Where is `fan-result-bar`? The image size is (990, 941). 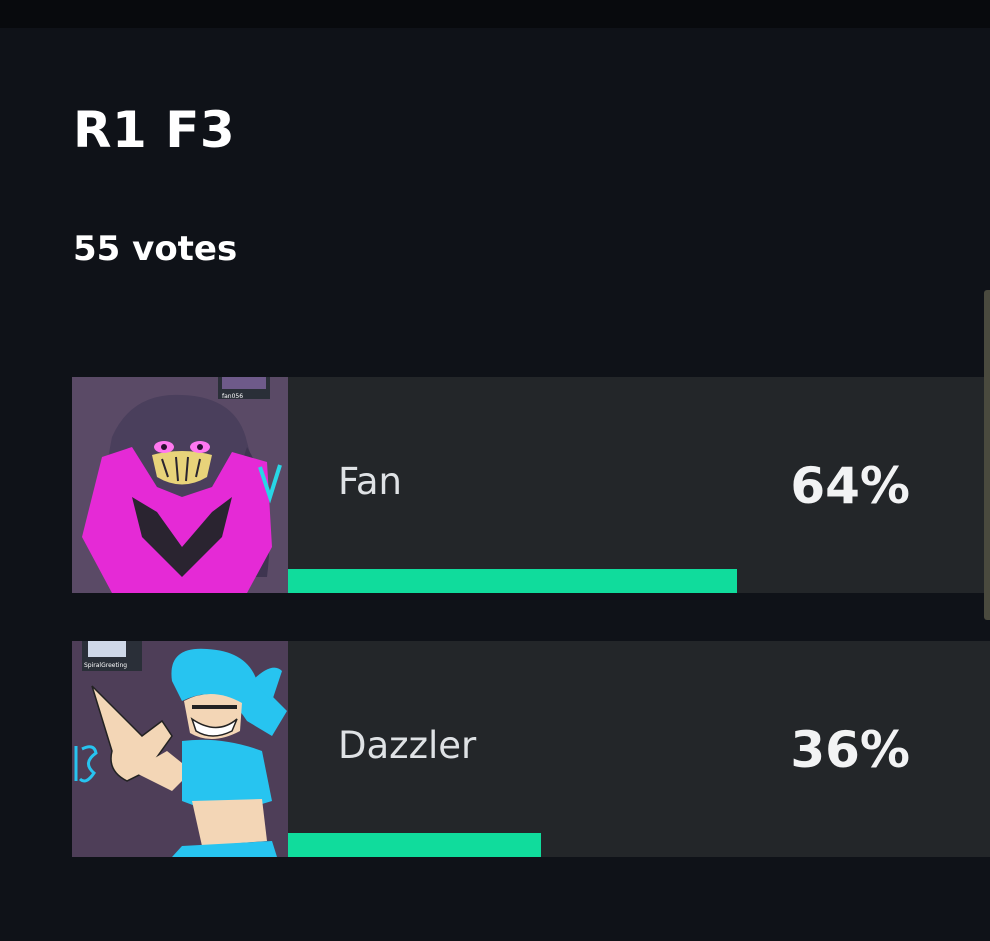
fan-result-bar is located at coordinates (512, 581).